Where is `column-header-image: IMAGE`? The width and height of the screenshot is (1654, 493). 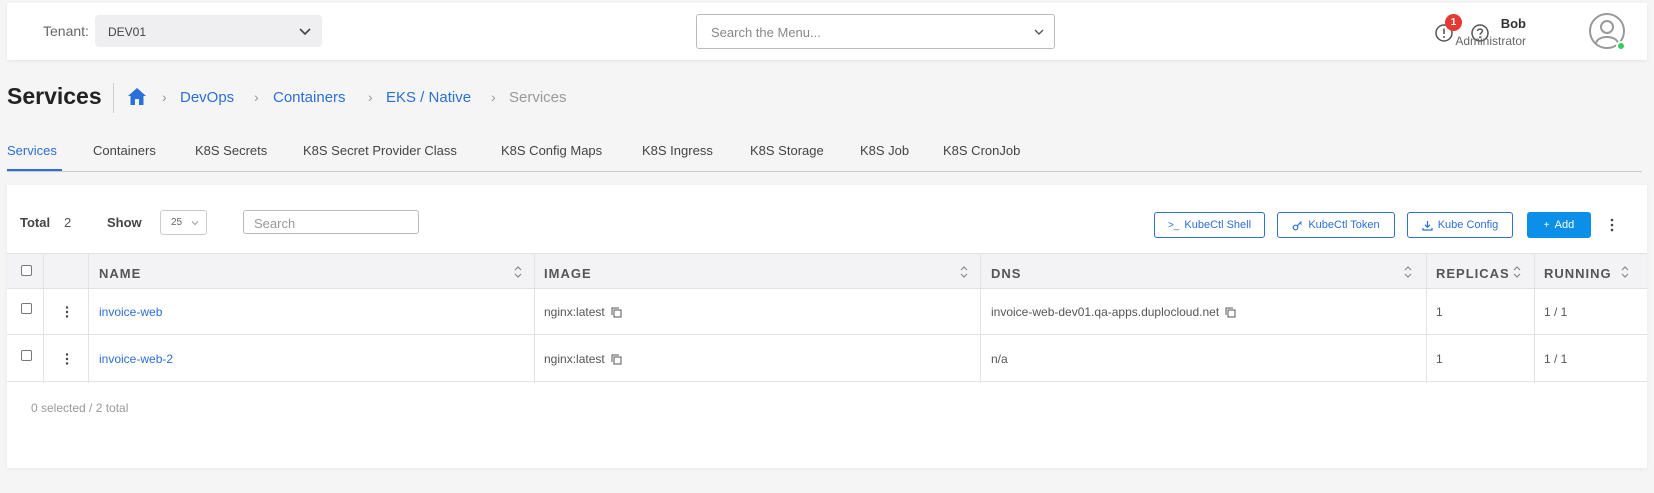
column-header-image: IMAGE is located at coordinates (568, 273).